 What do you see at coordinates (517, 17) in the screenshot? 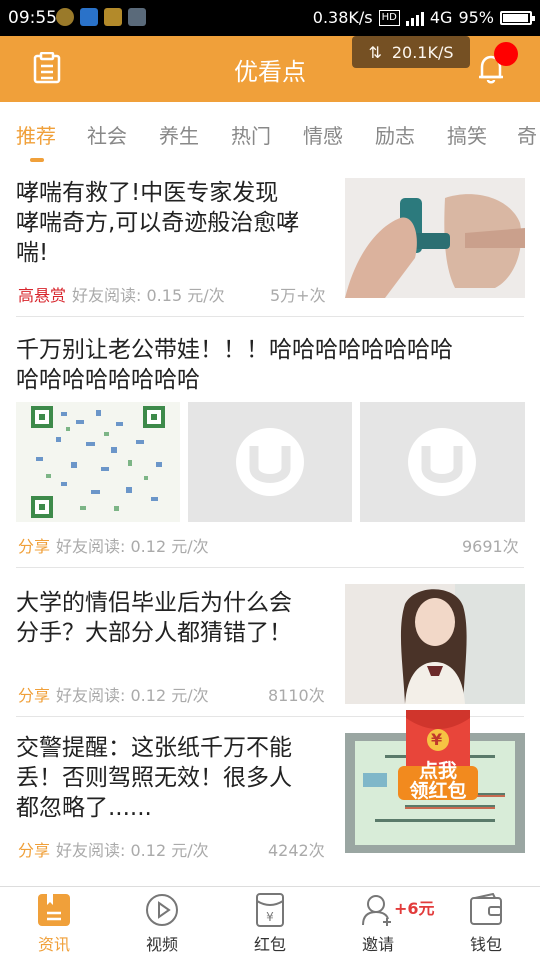
I see `battery-icon` at bounding box center [517, 17].